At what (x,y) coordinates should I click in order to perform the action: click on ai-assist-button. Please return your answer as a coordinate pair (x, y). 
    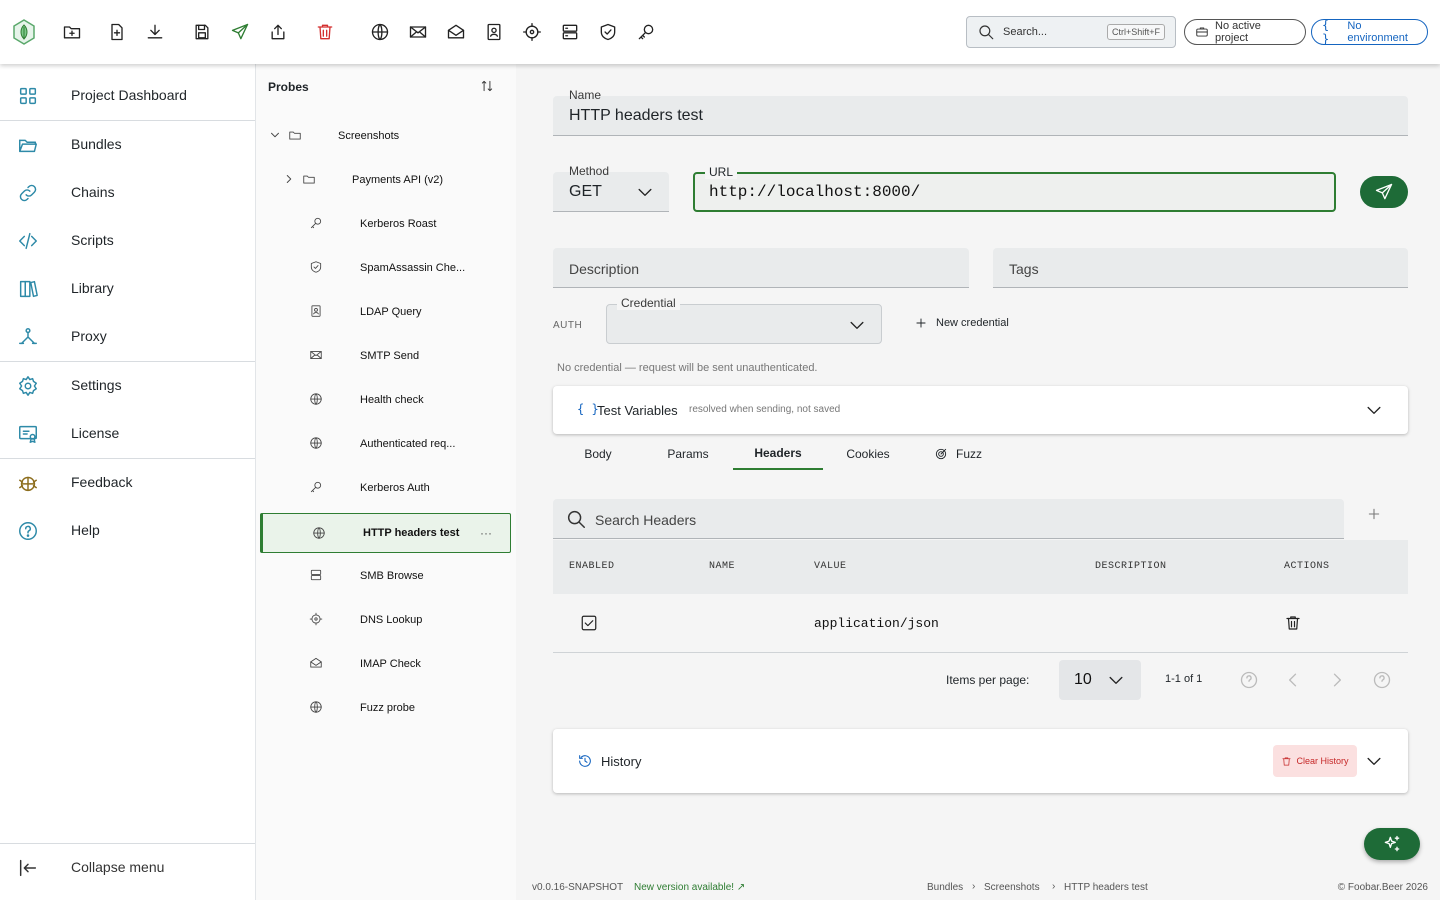
    Looking at the image, I should click on (1392, 844).